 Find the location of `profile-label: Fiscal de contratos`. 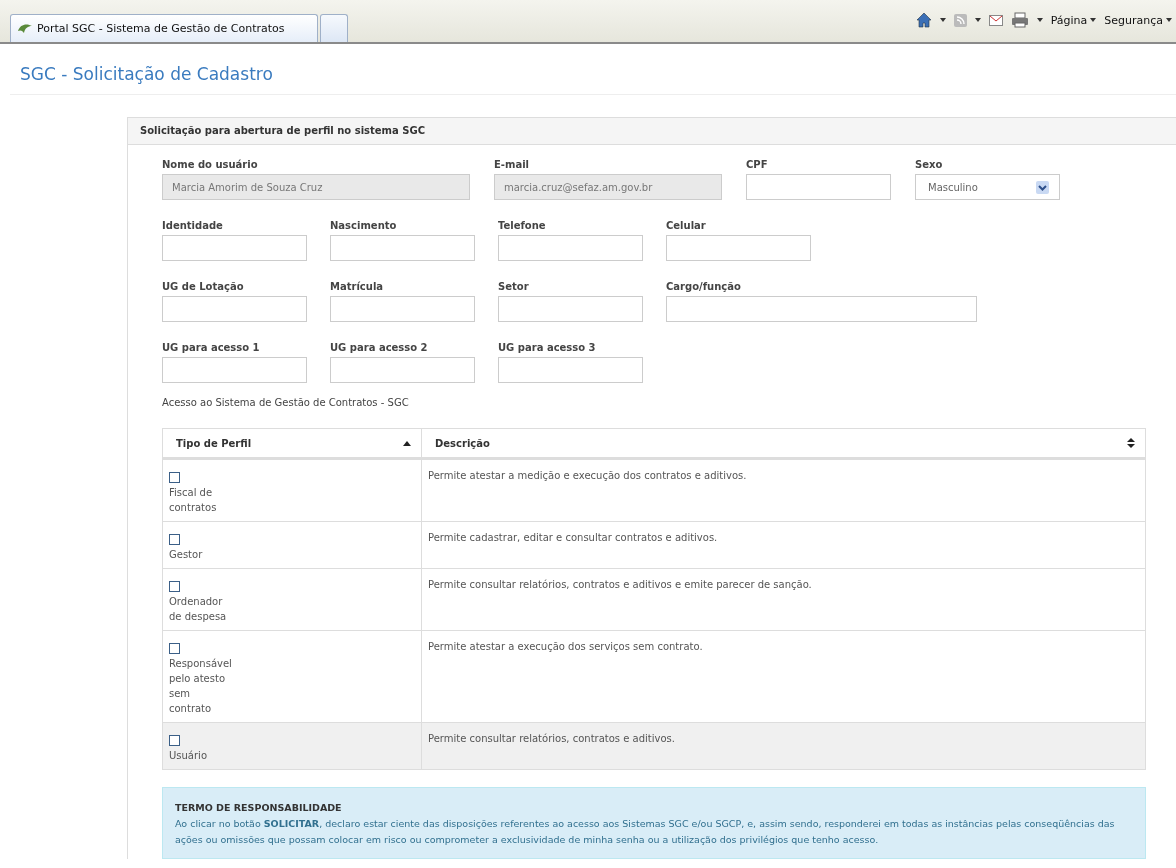

profile-label: Fiscal de contratos is located at coordinates (193, 500).